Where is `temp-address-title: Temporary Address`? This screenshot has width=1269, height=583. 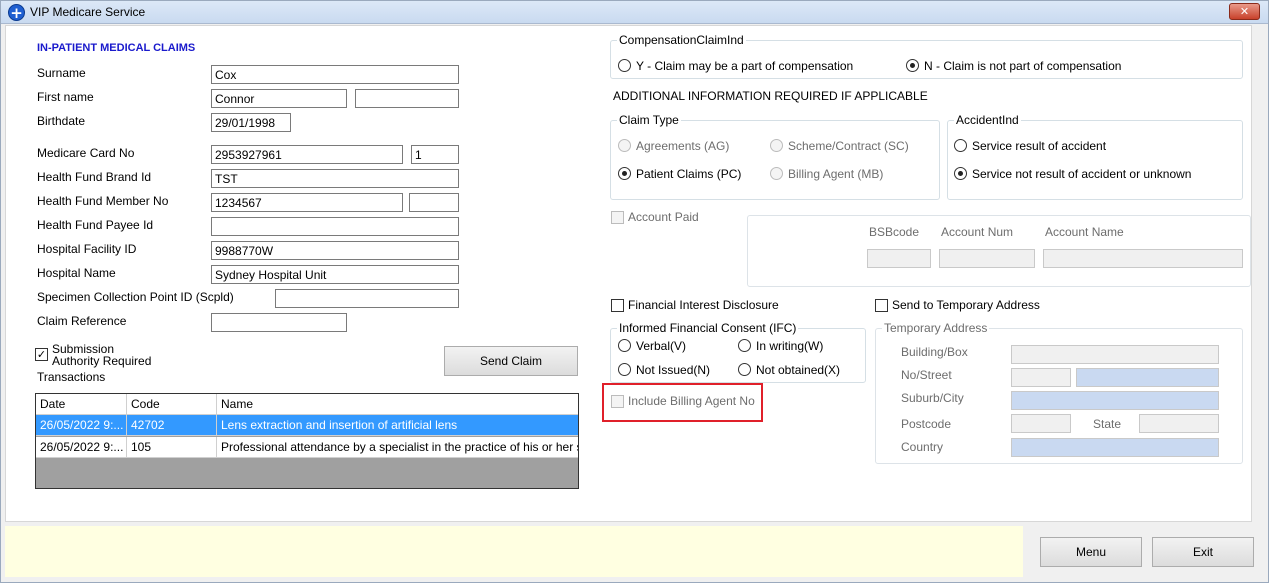 temp-address-title: Temporary Address is located at coordinates (936, 328).